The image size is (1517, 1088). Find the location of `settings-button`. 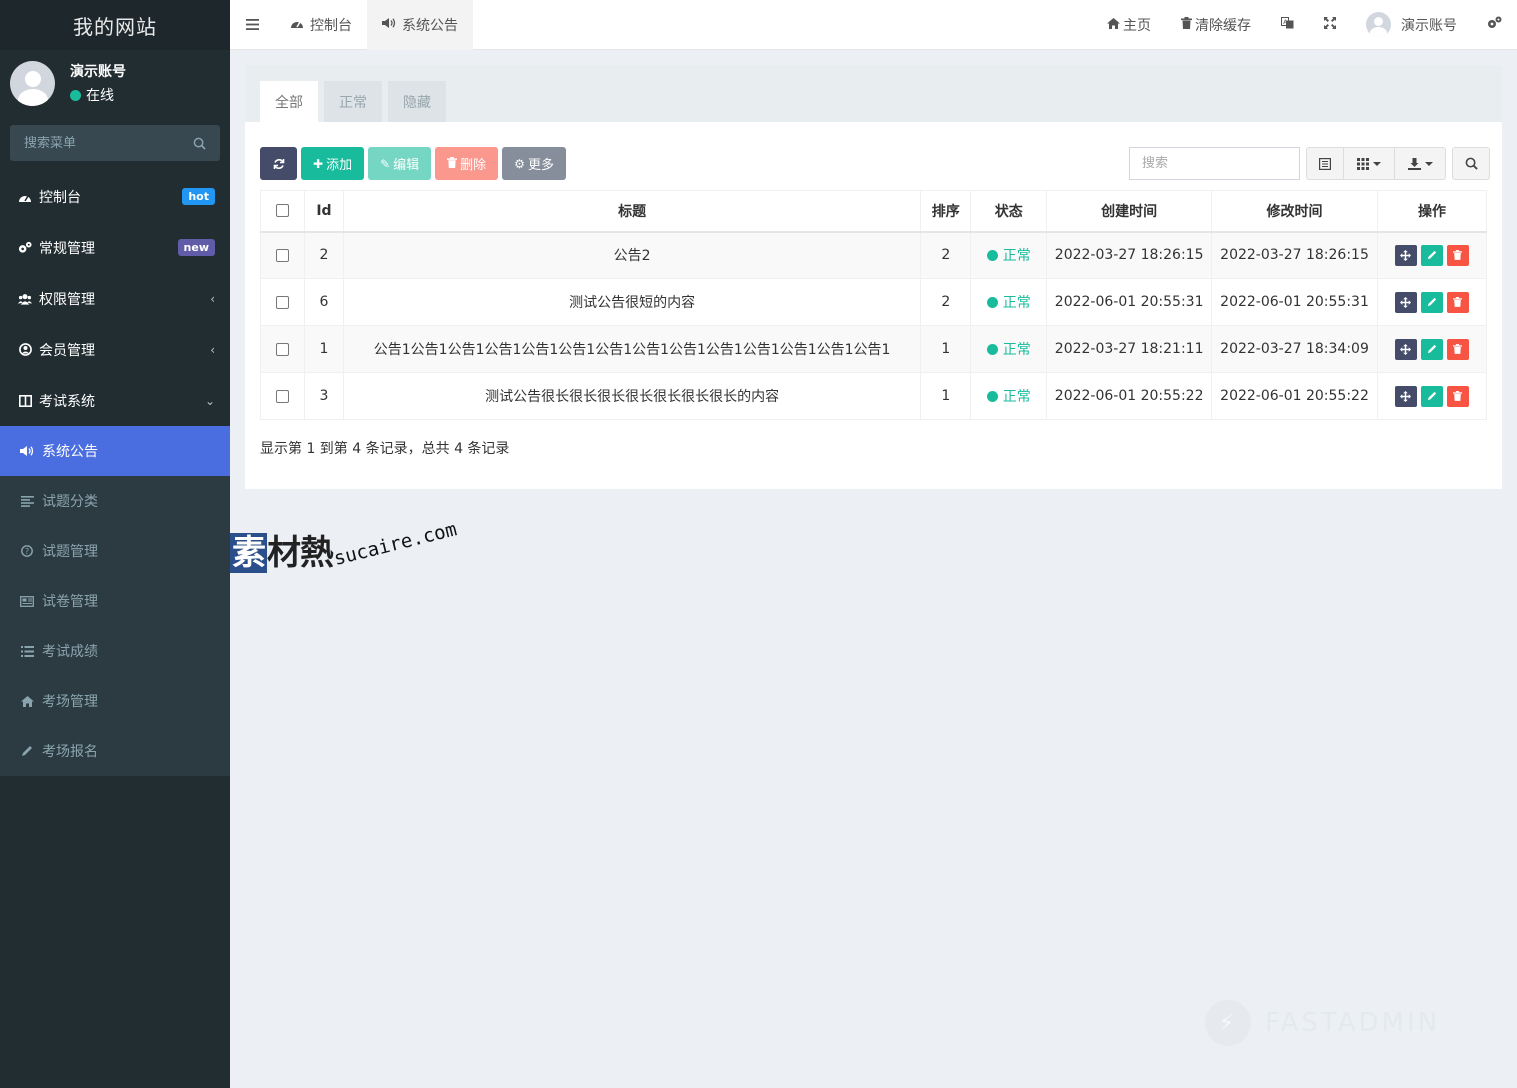

settings-button is located at coordinates (1494, 25).